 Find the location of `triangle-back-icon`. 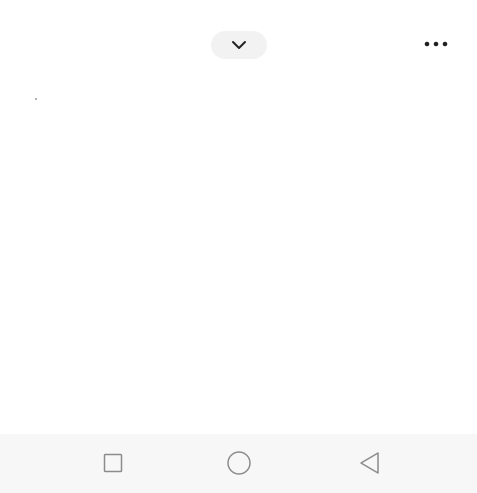

triangle-back-icon is located at coordinates (369, 463).